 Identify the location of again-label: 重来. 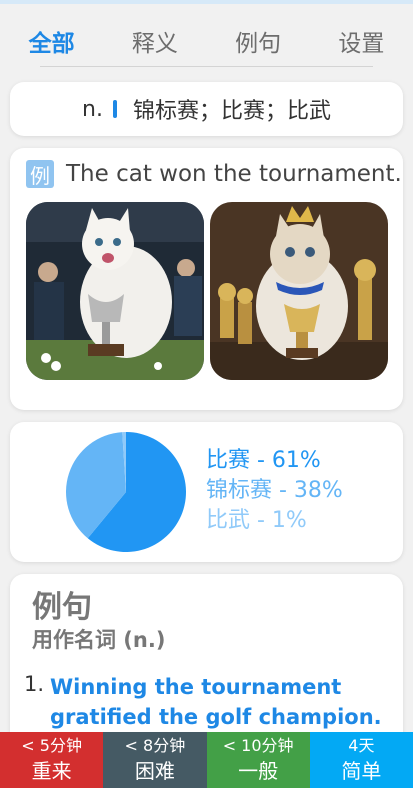
(51, 771).